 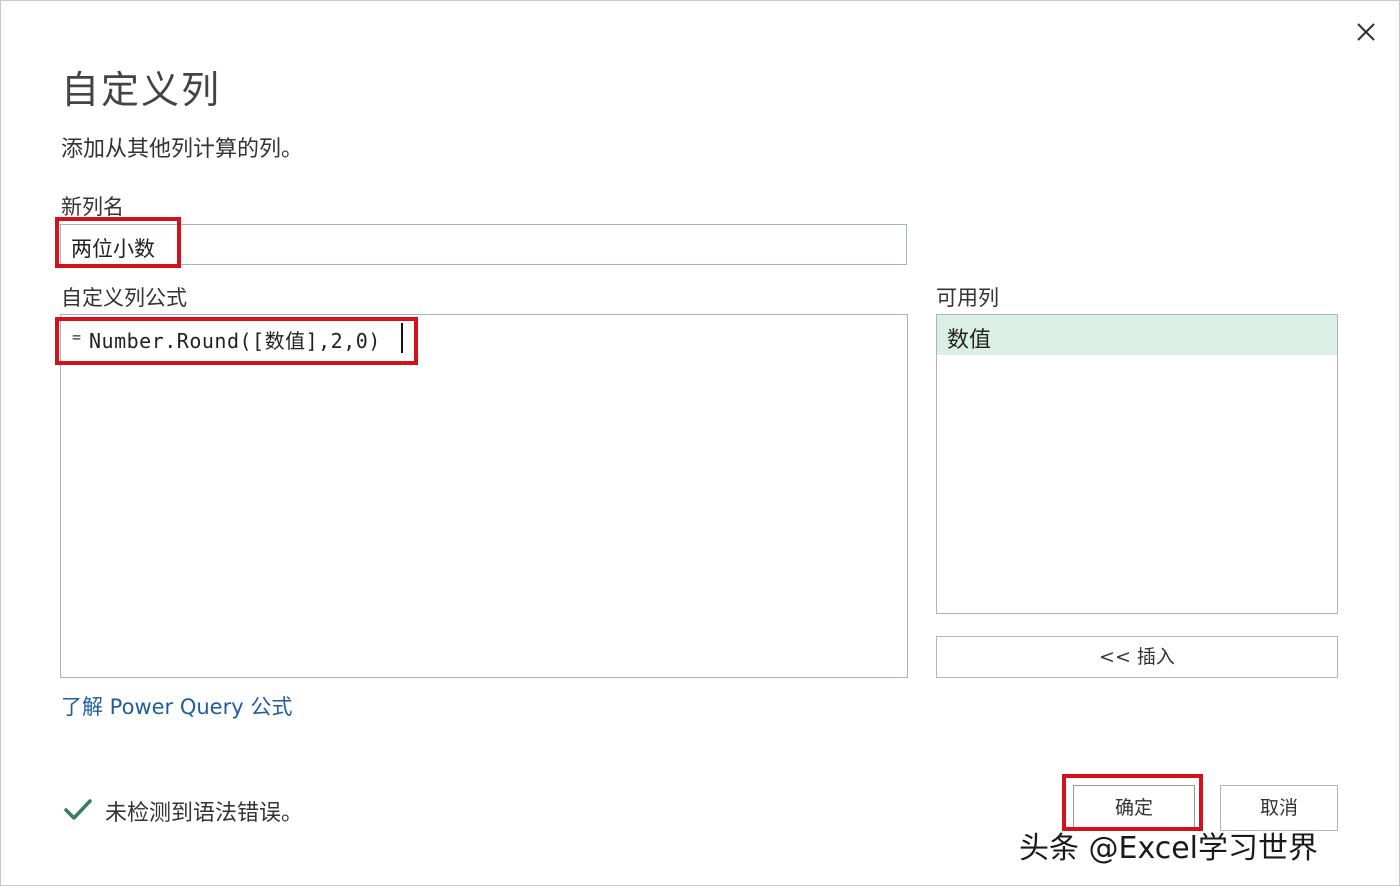 I want to click on dialog-title: 自定义列, so click(x=141, y=90).